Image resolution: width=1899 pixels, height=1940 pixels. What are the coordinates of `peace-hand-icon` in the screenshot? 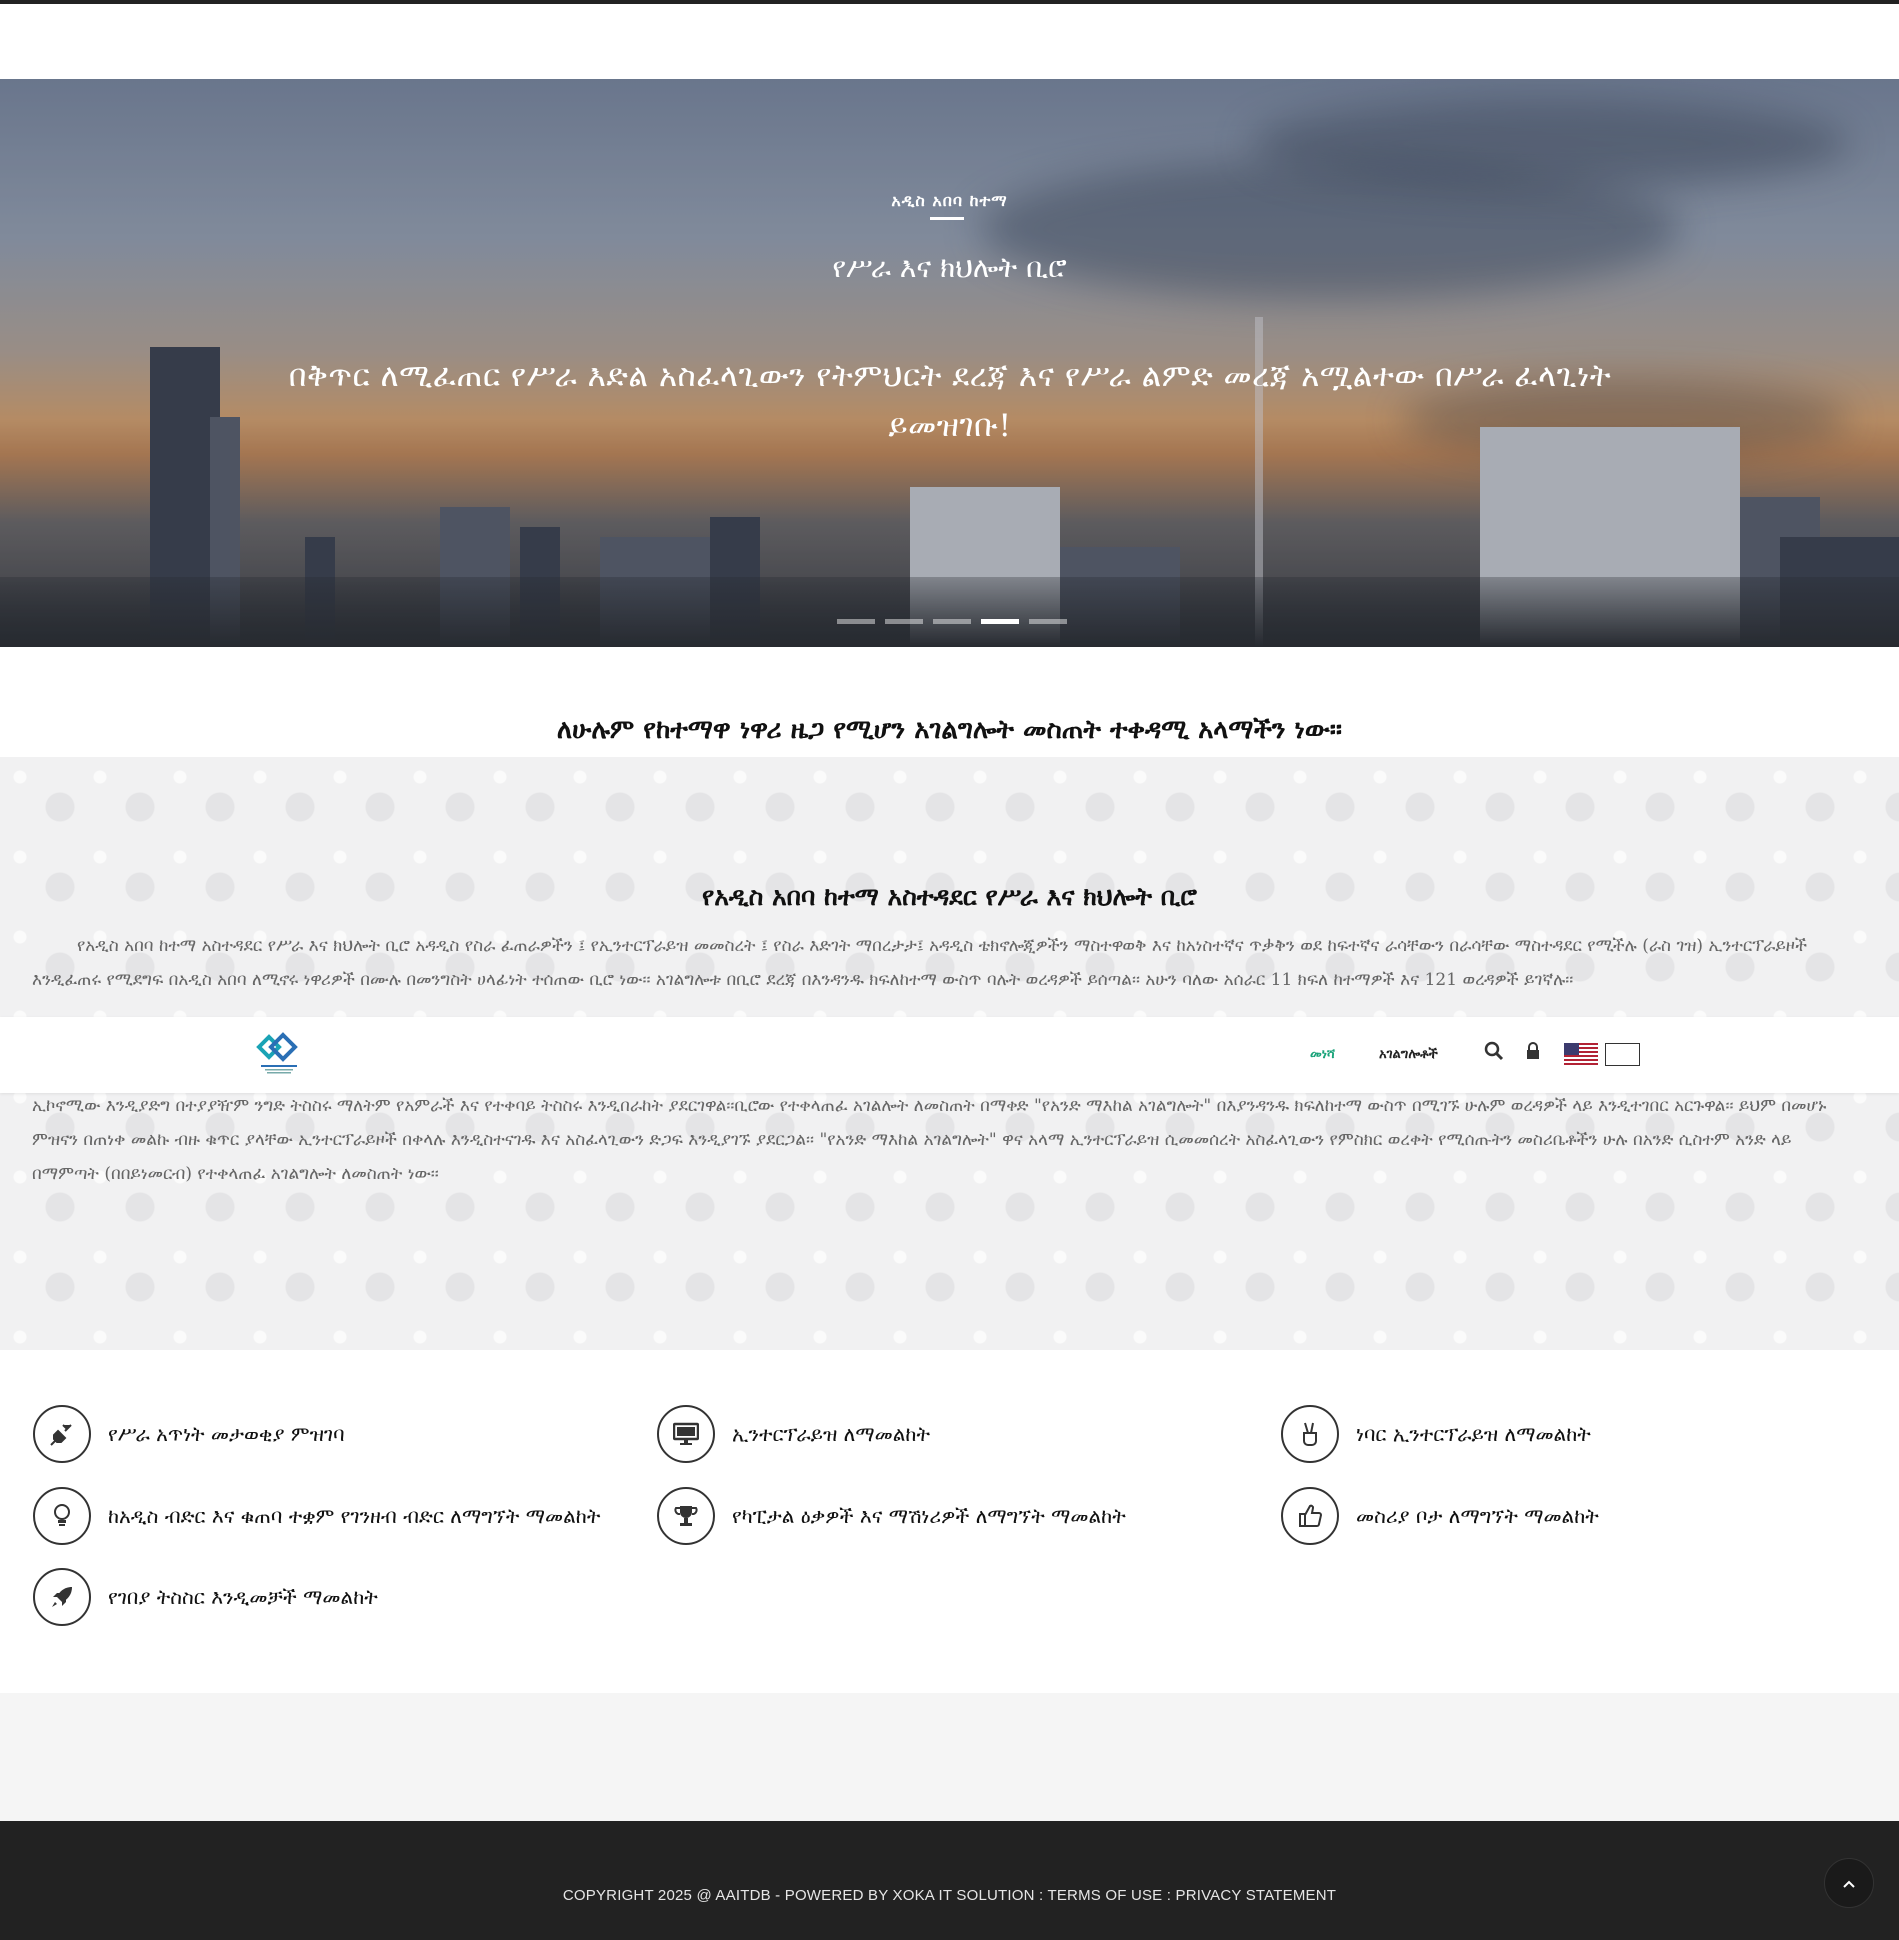 It's located at (1310, 1434).